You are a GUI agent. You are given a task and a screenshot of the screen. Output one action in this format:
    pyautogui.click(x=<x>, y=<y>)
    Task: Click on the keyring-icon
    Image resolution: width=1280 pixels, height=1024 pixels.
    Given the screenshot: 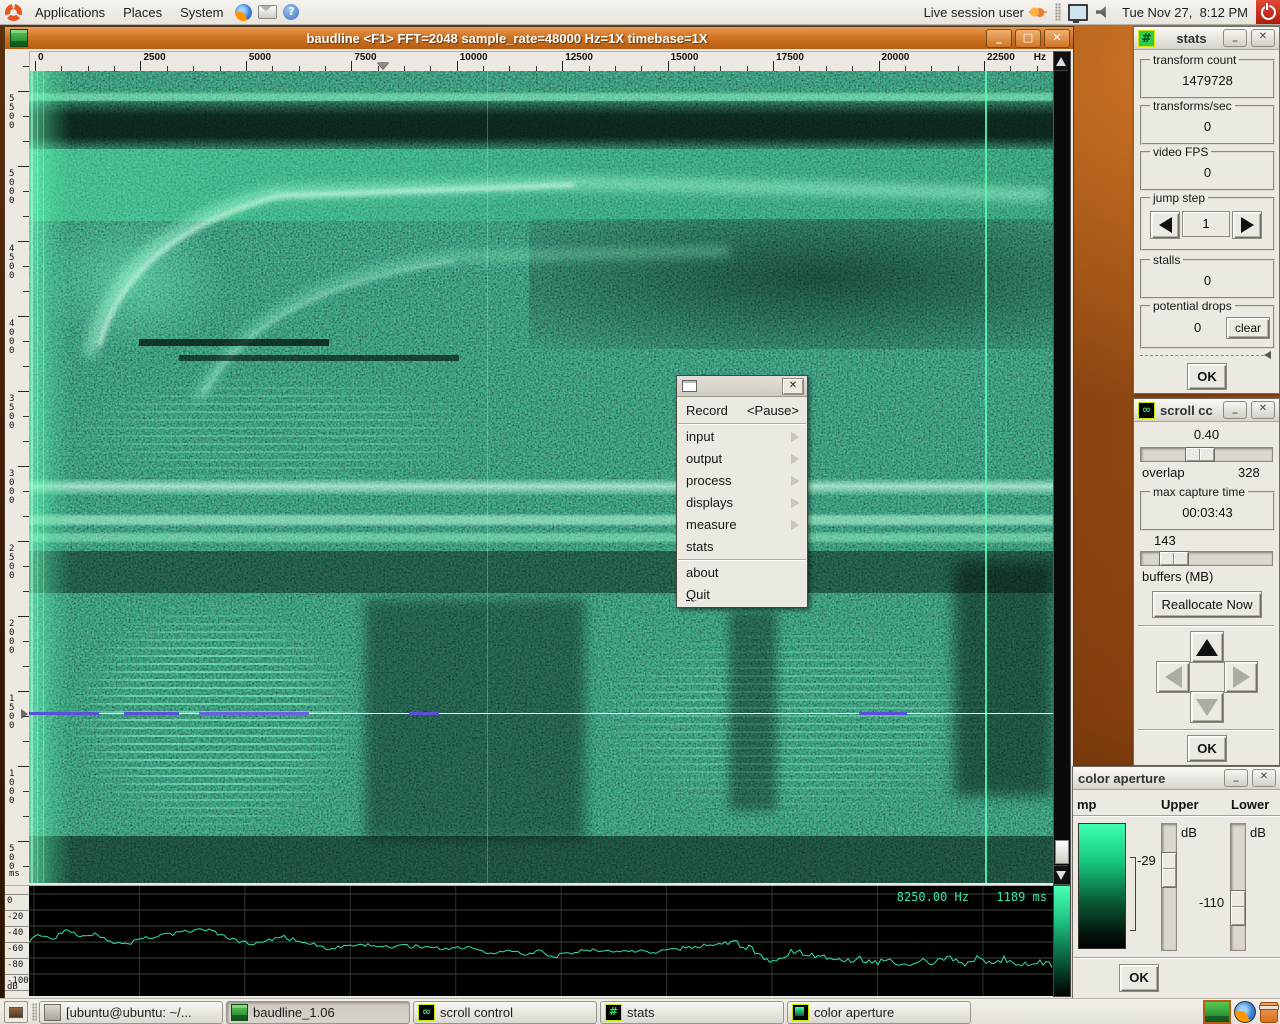 What is the action you would take?
    pyautogui.click(x=1038, y=12)
    